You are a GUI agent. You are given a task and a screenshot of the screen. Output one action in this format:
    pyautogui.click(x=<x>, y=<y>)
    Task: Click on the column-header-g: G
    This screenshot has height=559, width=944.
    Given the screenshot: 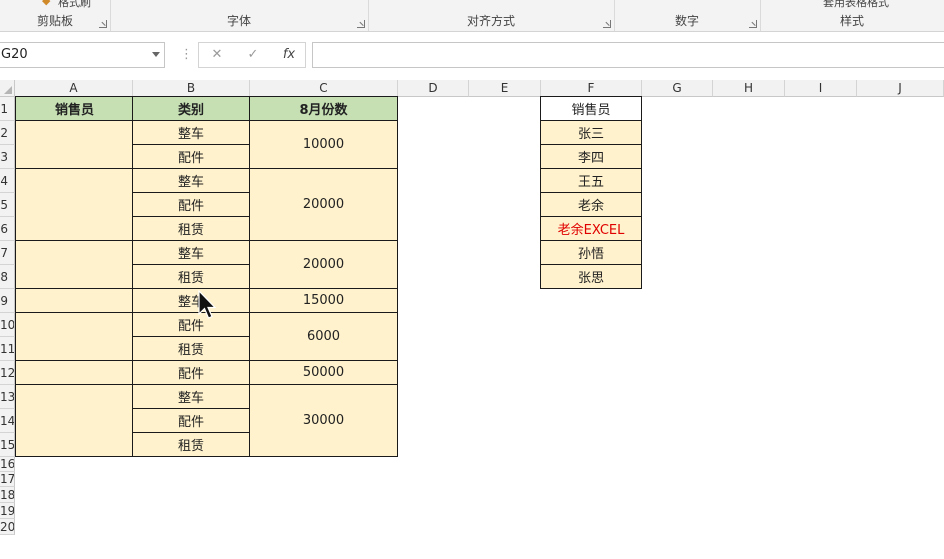 What is the action you would take?
    pyautogui.click(x=677, y=88)
    